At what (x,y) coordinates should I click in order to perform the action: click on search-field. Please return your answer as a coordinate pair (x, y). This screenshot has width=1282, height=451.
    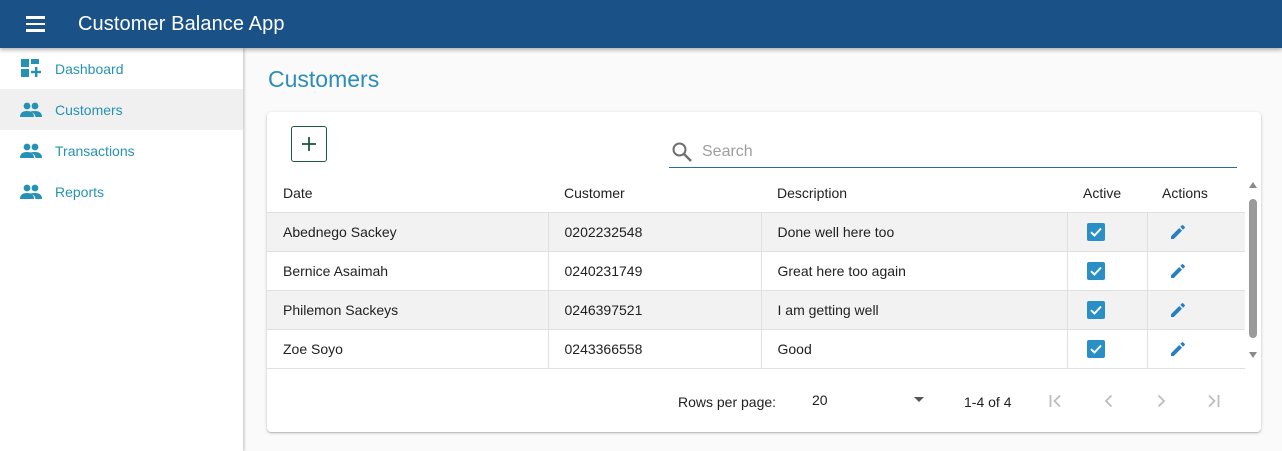
    Looking at the image, I should click on (953, 152).